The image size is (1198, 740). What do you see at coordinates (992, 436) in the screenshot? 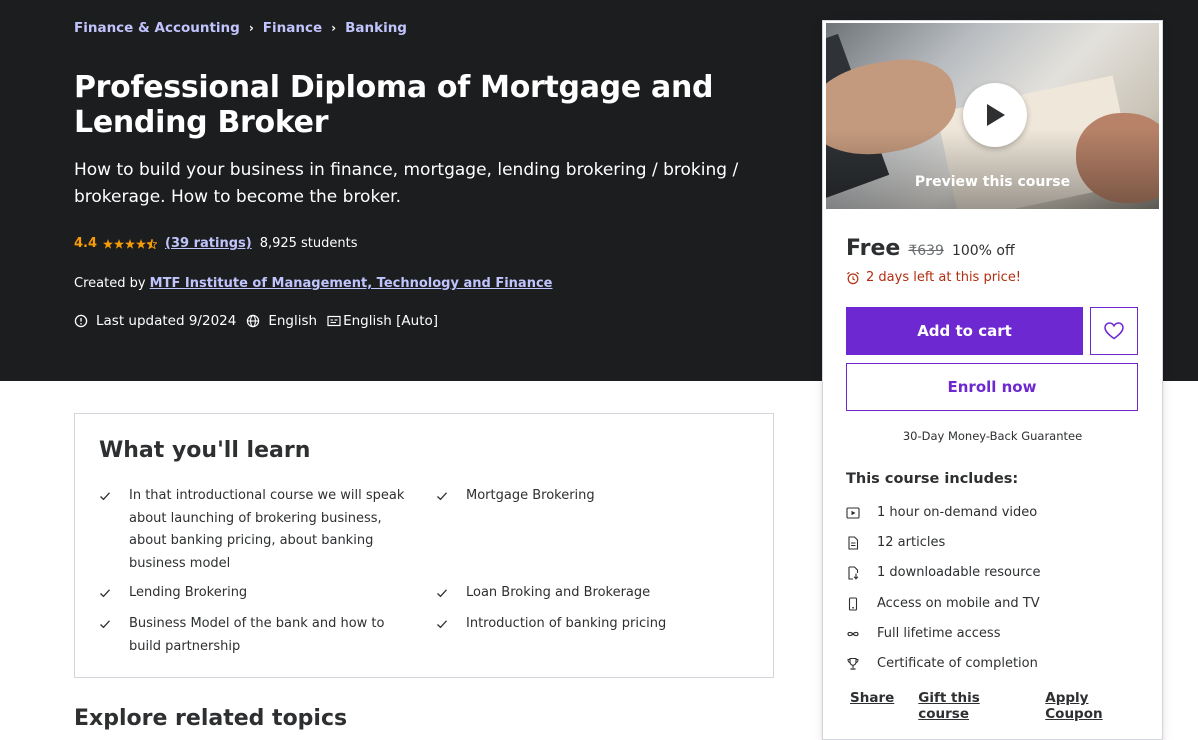
I see `money-back-guarantee: 30-Day Money-Back Guarantee` at bounding box center [992, 436].